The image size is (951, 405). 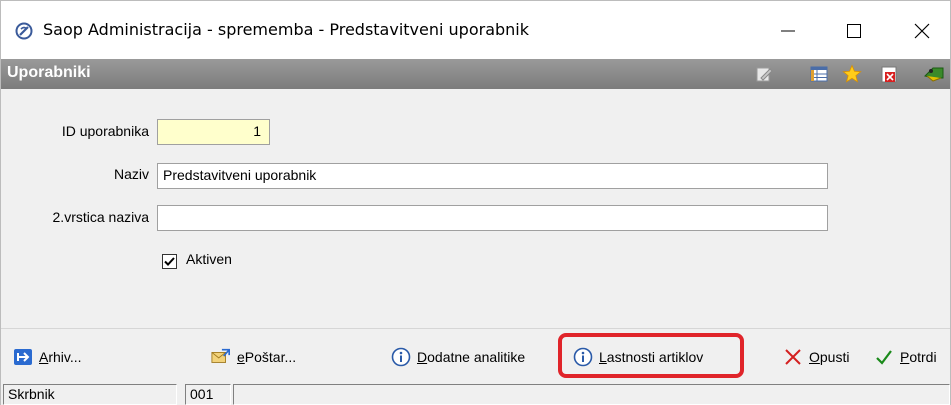 I want to click on name2-field, so click(x=492, y=218).